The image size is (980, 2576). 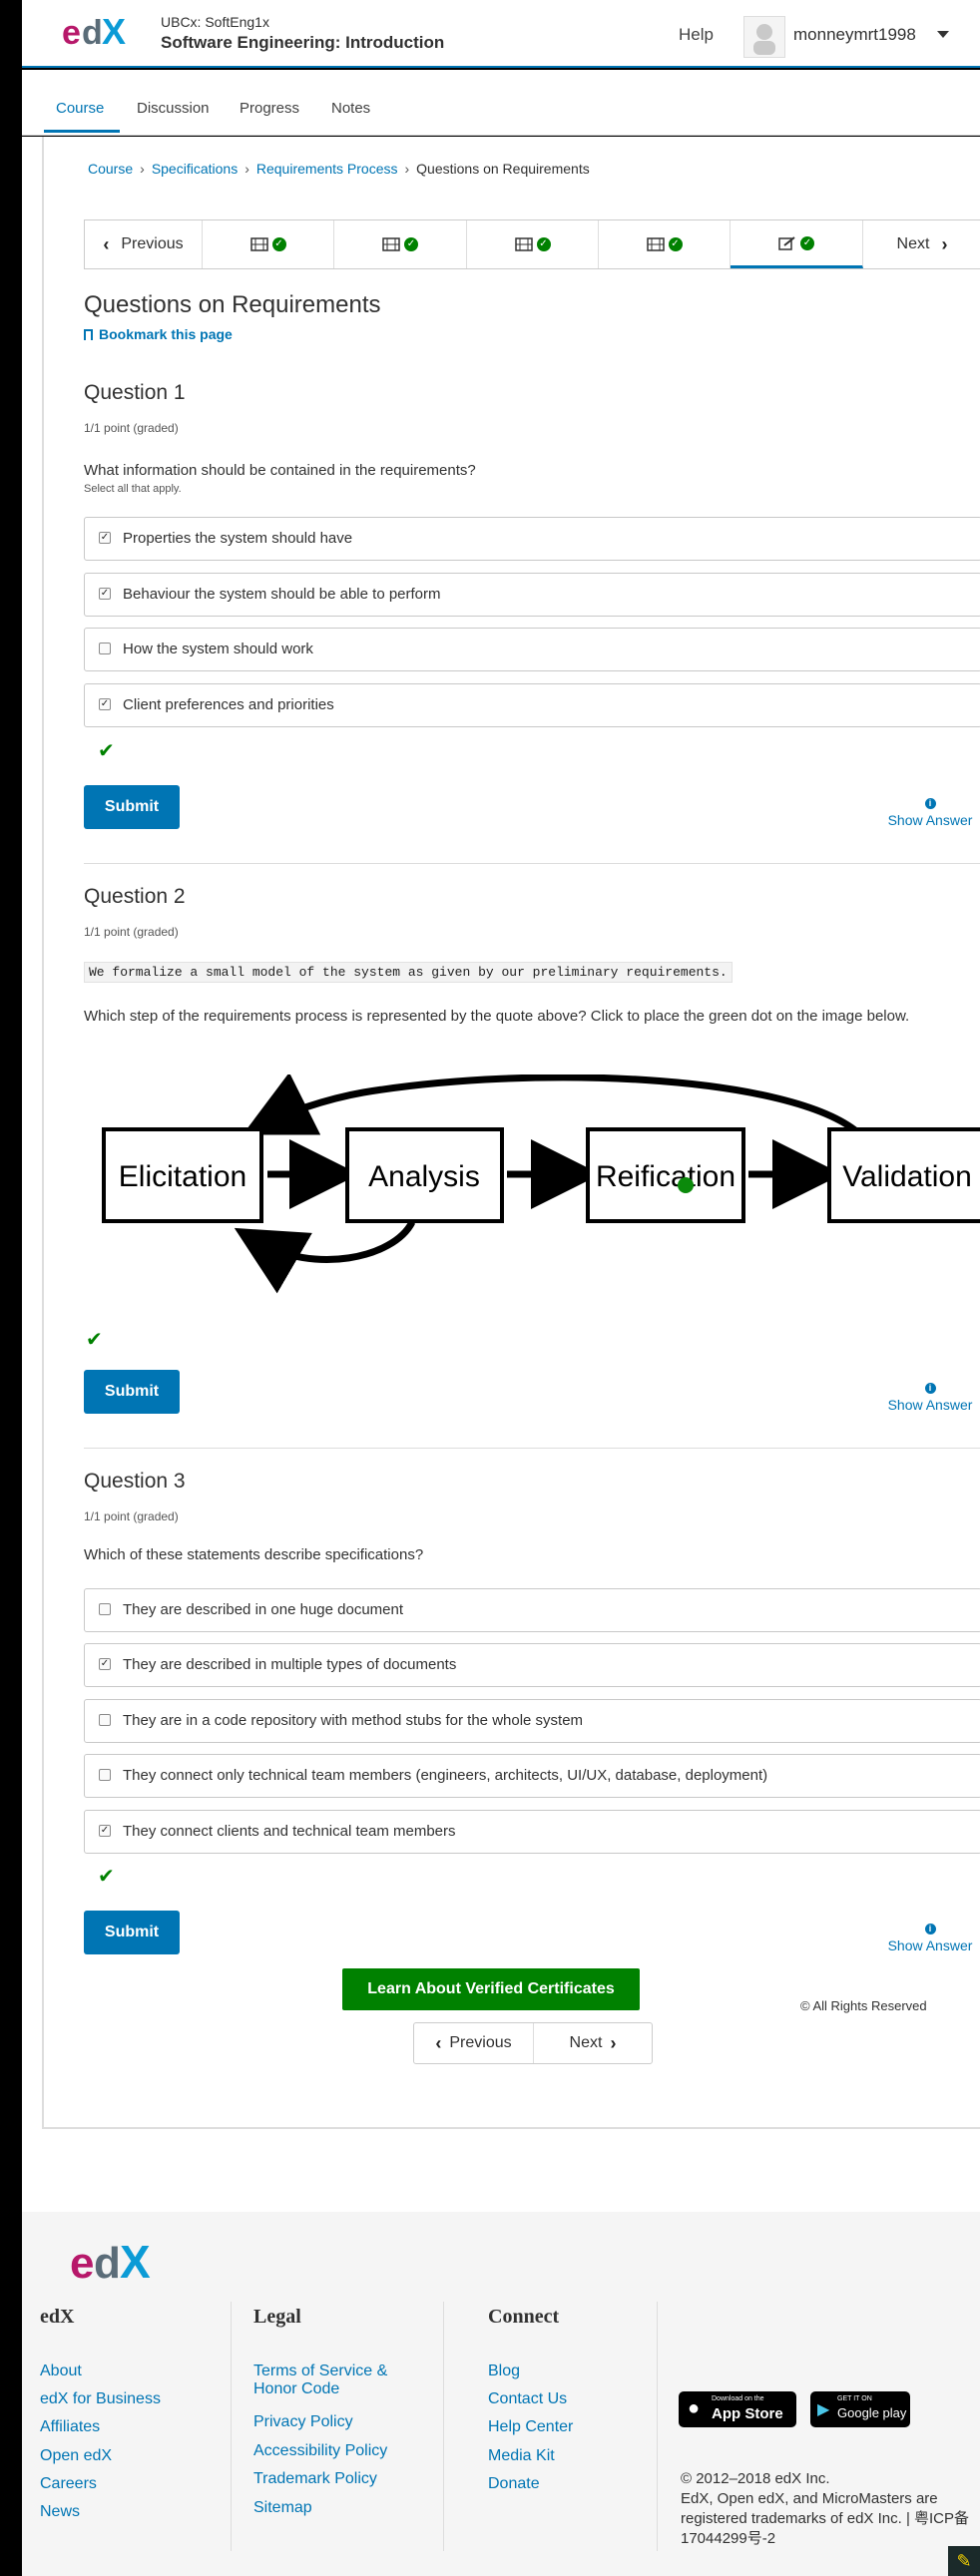 What do you see at coordinates (737, 2409) in the screenshot?
I see `app-store-badge: ● Download on the App Store` at bounding box center [737, 2409].